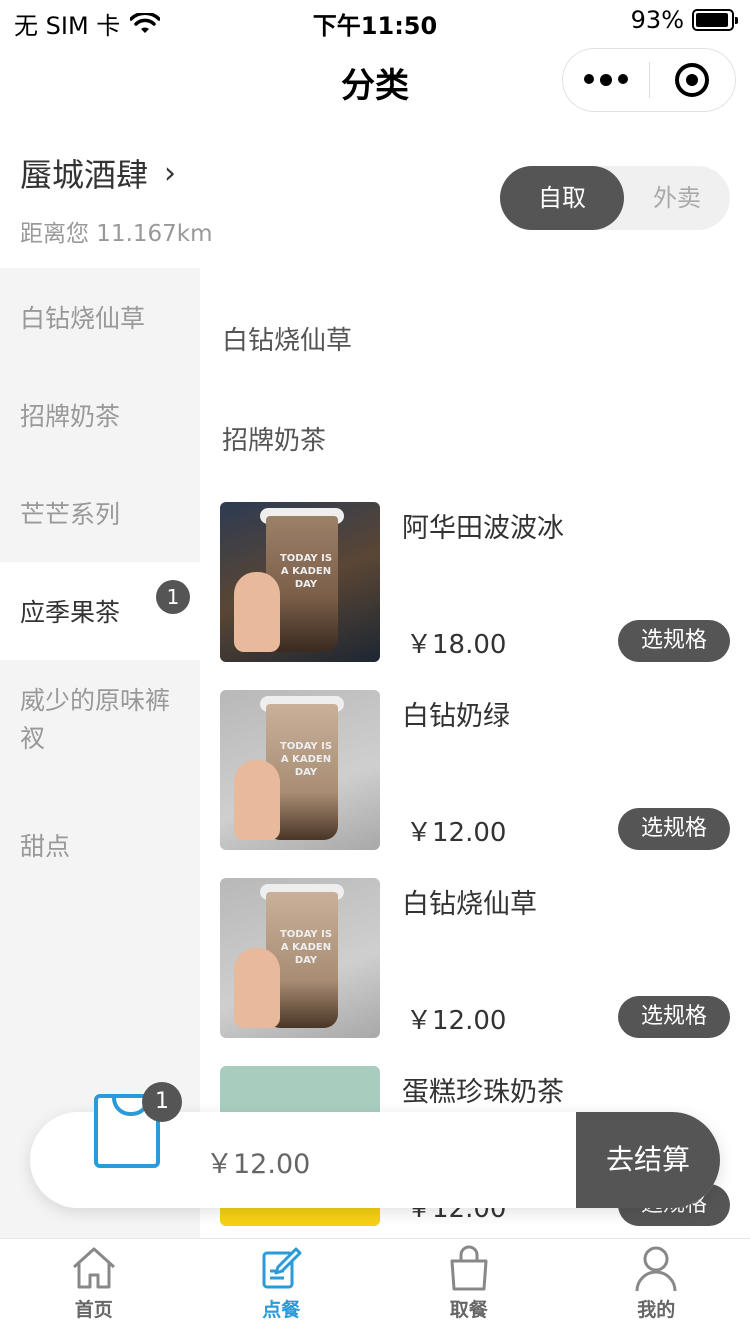 This screenshot has width=750, height=1334. What do you see at coordinates (475, 958) in the screenshot?
I see `product-item: TODAY IS A KADEN DAY 白钻烧仙草 ￥12.00 选规格` at bounding box center [475, 958].